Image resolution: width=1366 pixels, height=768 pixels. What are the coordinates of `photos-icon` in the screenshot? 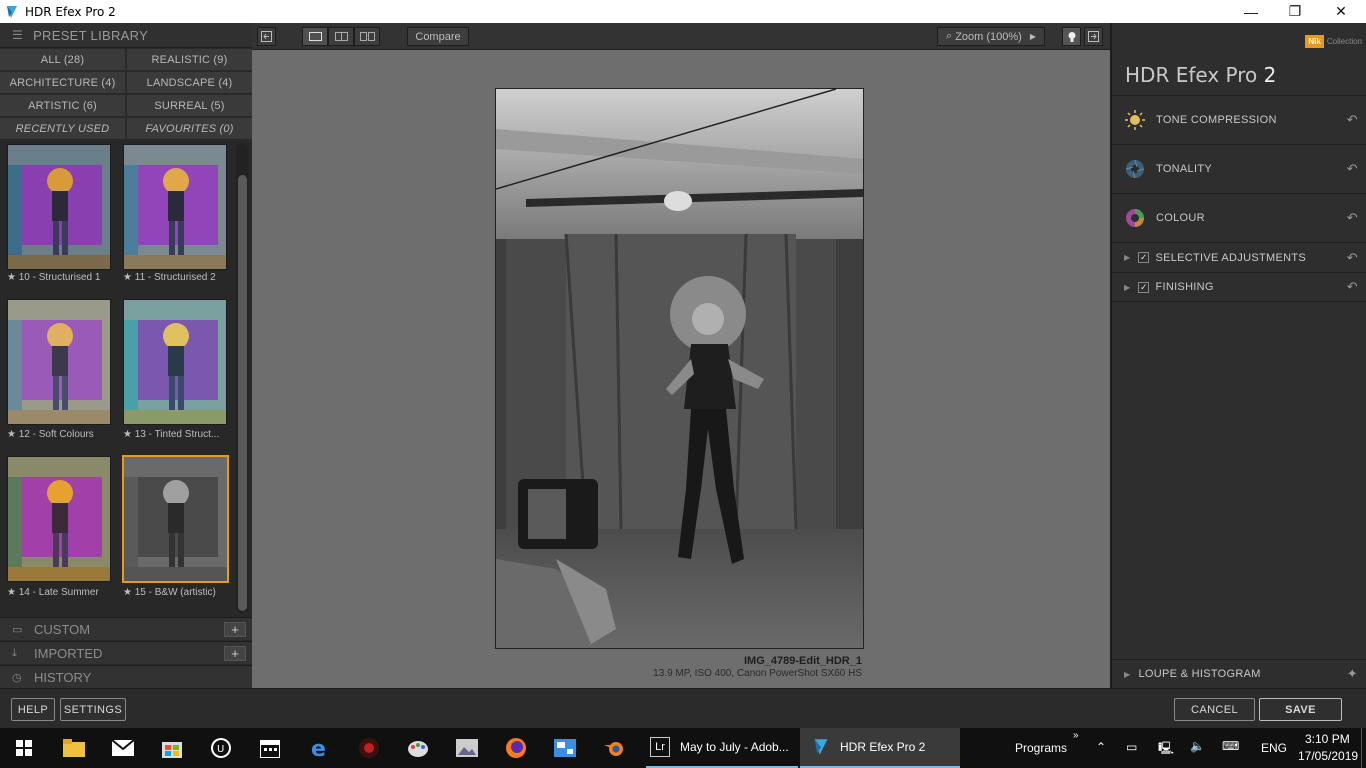 It's located at (467, 748).